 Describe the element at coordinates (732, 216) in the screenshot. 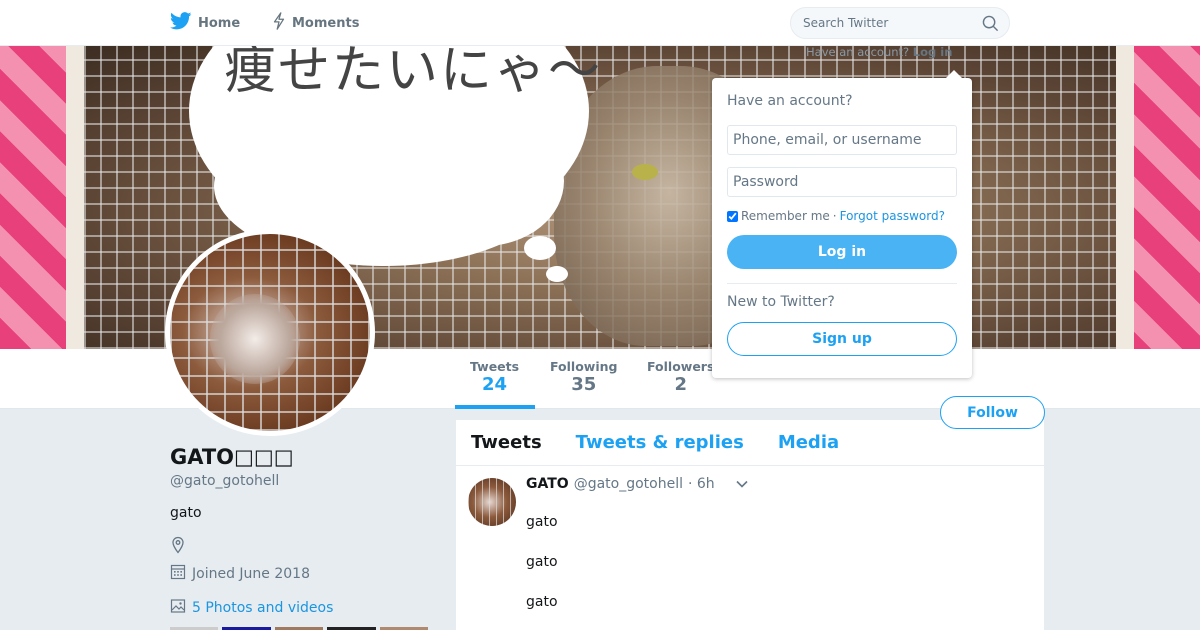

I see `remember-me-checkbox` at that location.